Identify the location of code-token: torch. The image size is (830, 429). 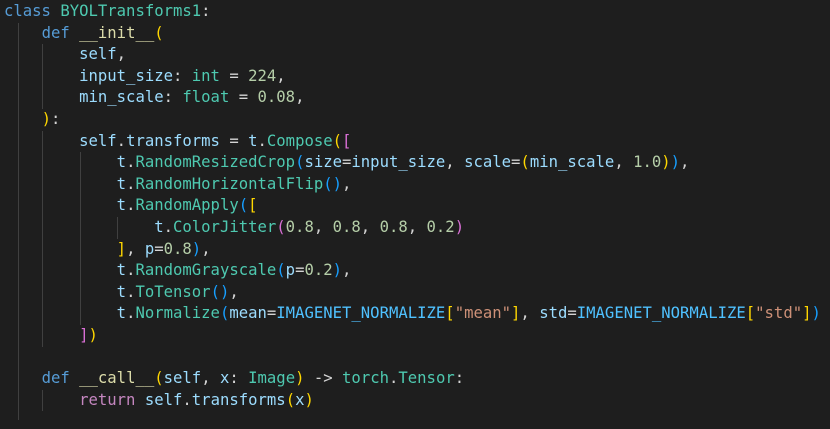
(365, 378).